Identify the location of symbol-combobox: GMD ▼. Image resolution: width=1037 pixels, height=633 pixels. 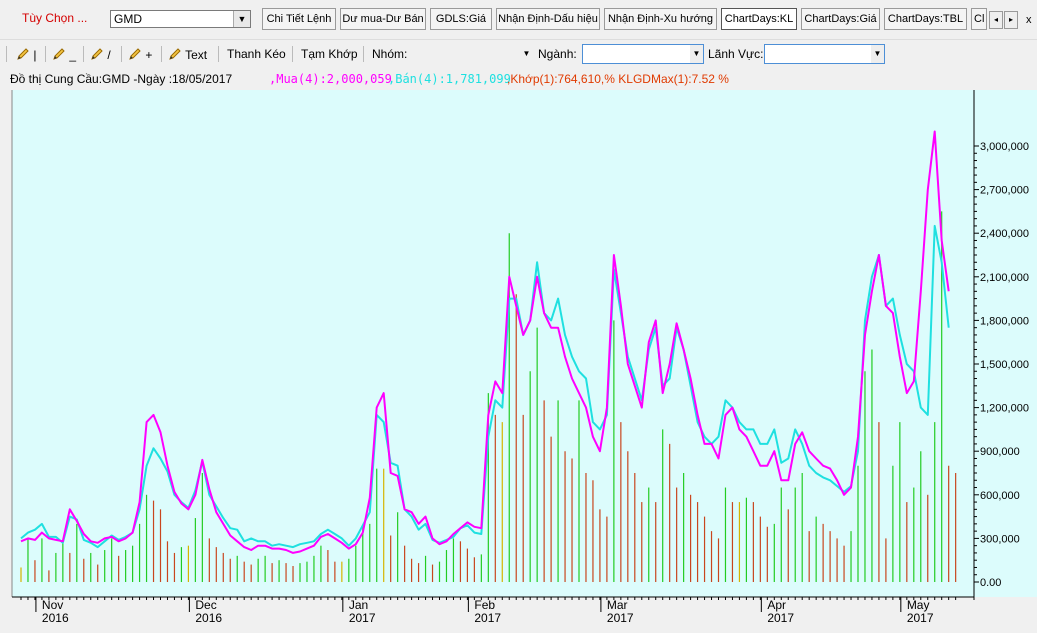
(180, 19).